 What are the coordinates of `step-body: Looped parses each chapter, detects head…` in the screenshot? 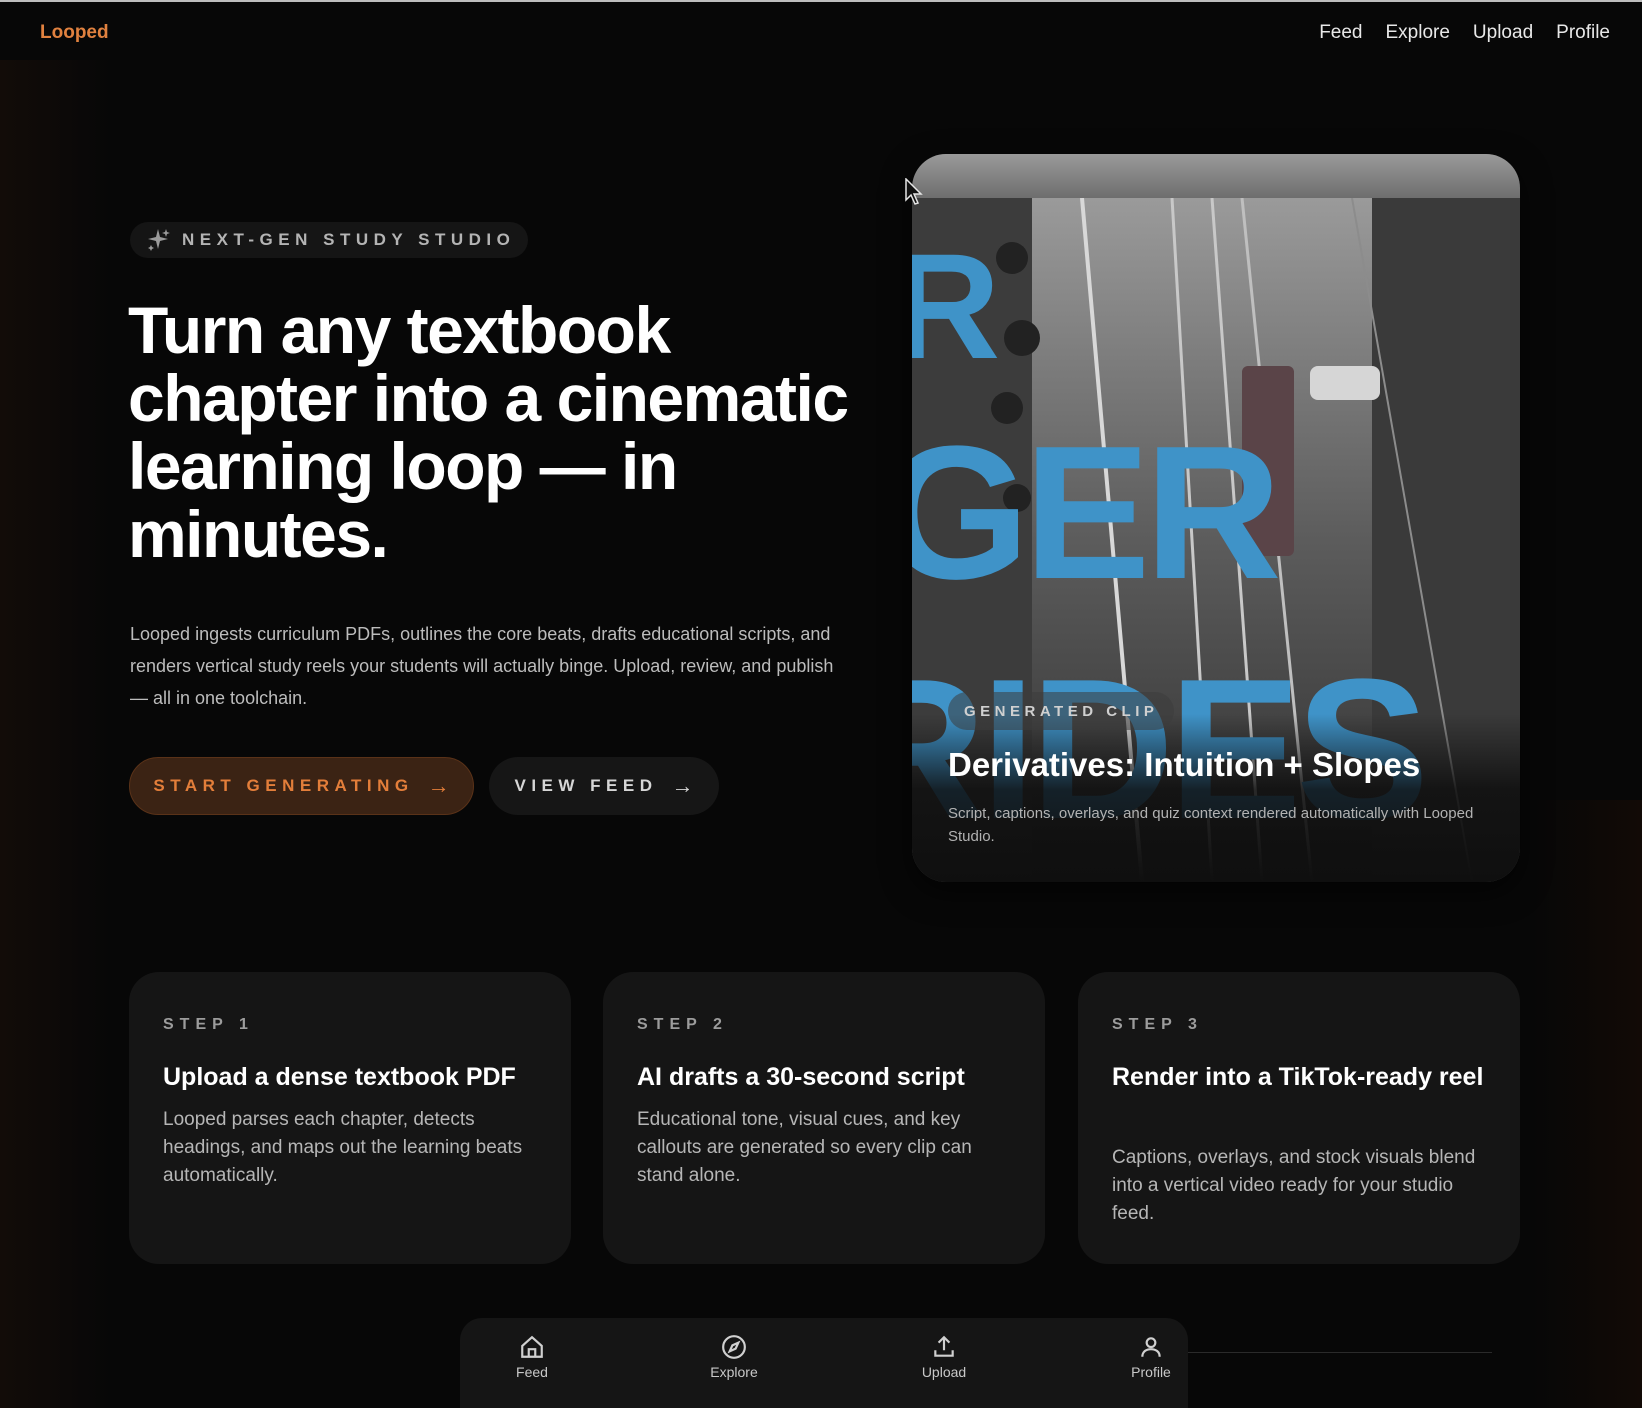 It's located at (343, 1147).